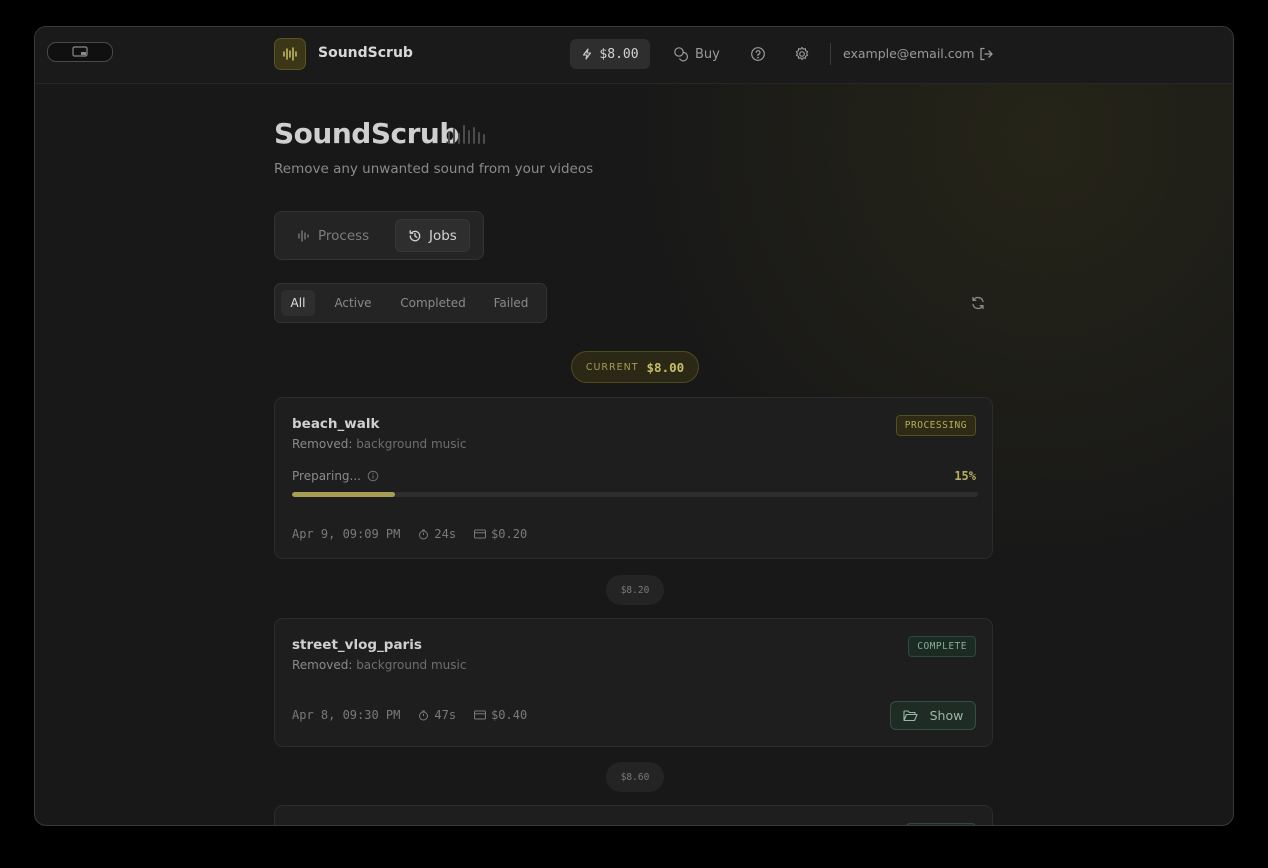 The image size is (1268, 868). Describe the element at coordinates (344, 235) in the screenshot. I see `tab-label: Process` at that location.